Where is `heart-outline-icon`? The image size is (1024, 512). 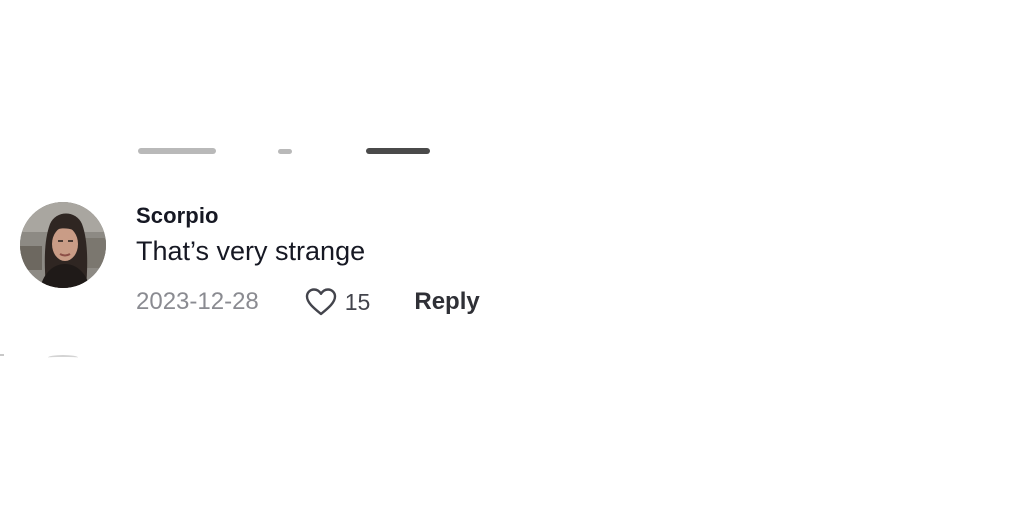 heart-outline-icon is located at coordinates (320, 302).